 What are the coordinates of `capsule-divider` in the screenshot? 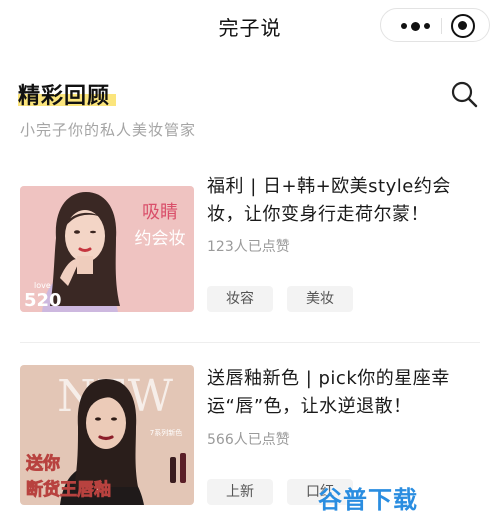 It's located at (441, 26).